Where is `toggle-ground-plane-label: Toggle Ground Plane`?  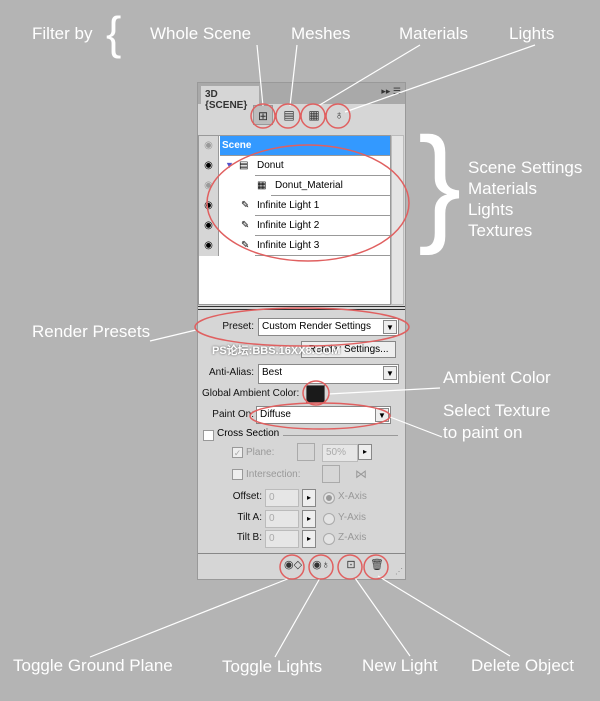
toggle-ground-plane-label: Toggle Ground Plane is located at coordinates (93, 665).